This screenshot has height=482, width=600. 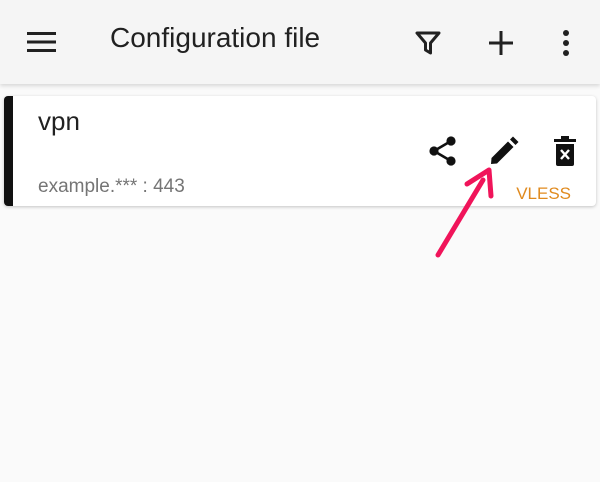 I want to click on share-button, so click(x=443, y=151).